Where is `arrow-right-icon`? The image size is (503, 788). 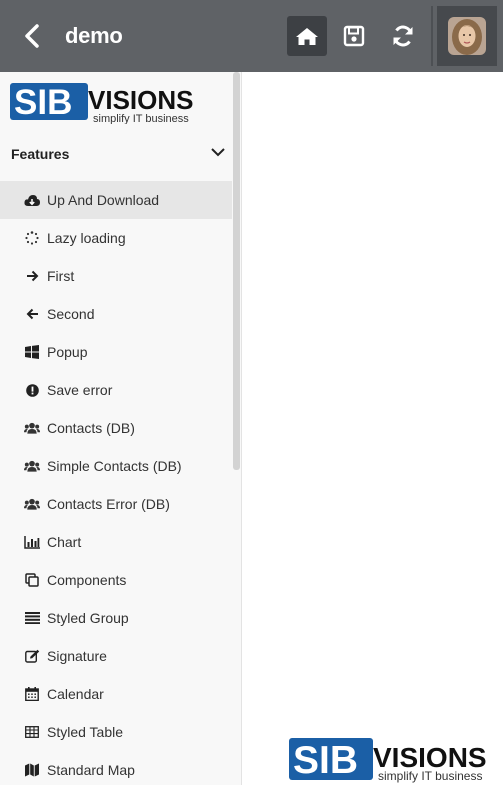
arrow-right-icon is located at coordinates (32, 276).